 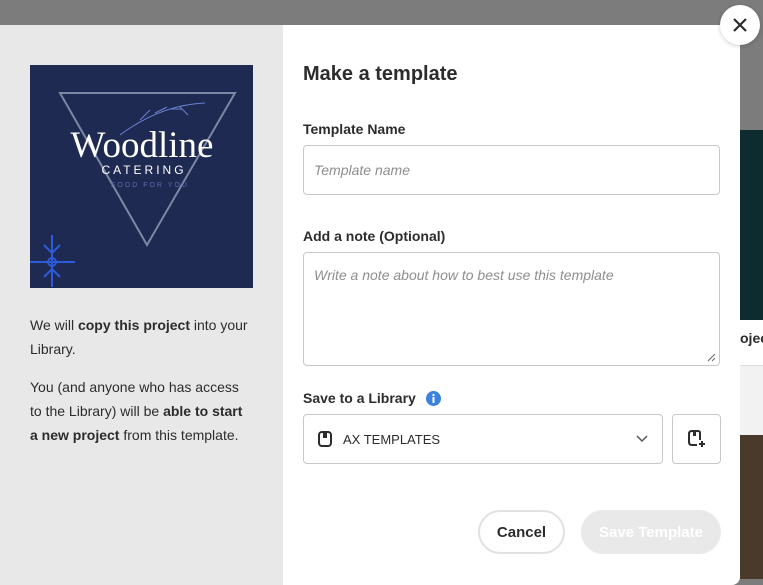 I want to click on library-label-text: Save to a Library, so click(x=359, y=398).